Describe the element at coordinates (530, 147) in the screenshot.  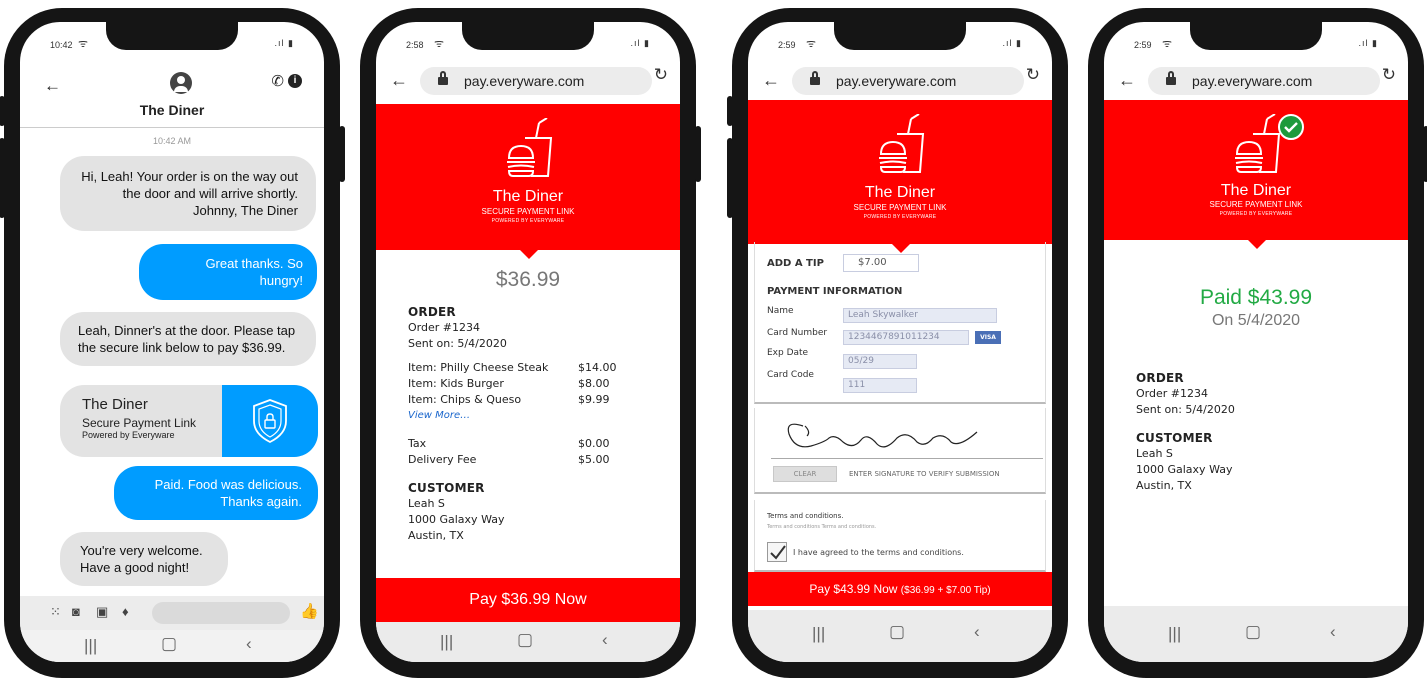
I see `burger-drink-logo-icon` at that location.